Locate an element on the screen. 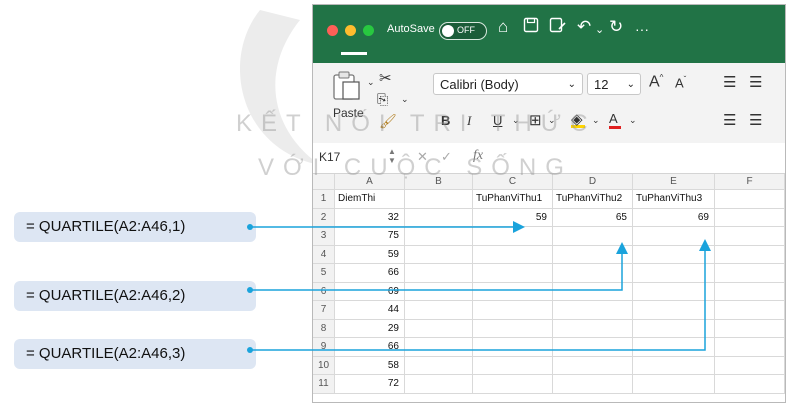 Image resolution: width=791 pixels, height=413 pixels. cell-c1: TuPhanViThu1 is located at coordinates (513, 199).